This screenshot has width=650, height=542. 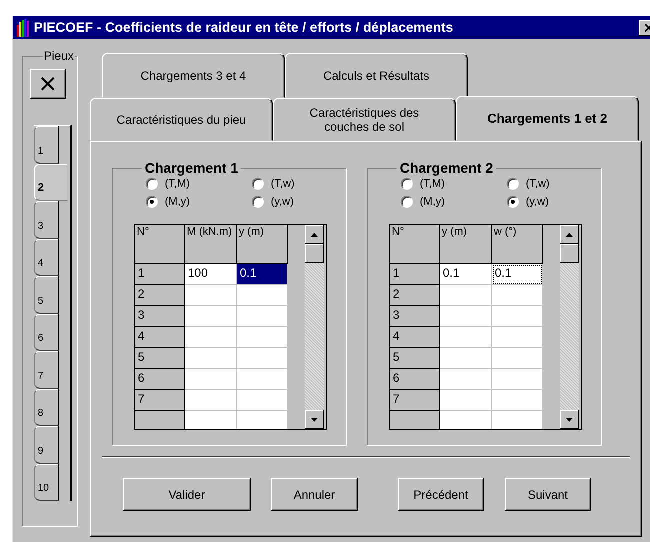 What do you see at coordinates (46, 295) in the screenshot?
I see `pile-tab: 5` at bounding box center [46, 295].